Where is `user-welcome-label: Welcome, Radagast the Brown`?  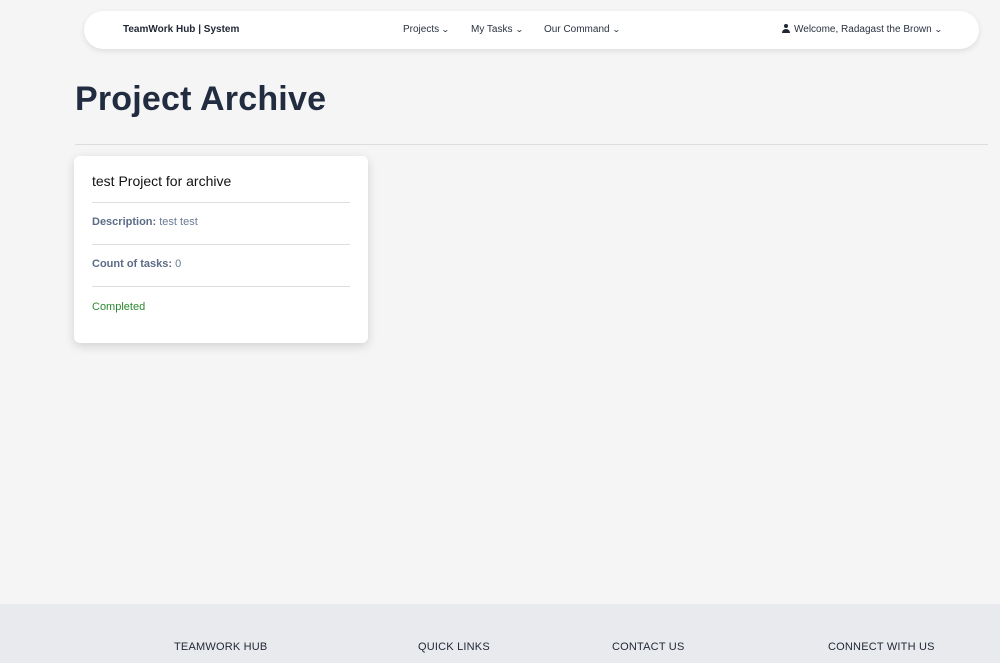 user-welcome-label: Welcome, Radagast the Brown is located at coordinates (863, 29).